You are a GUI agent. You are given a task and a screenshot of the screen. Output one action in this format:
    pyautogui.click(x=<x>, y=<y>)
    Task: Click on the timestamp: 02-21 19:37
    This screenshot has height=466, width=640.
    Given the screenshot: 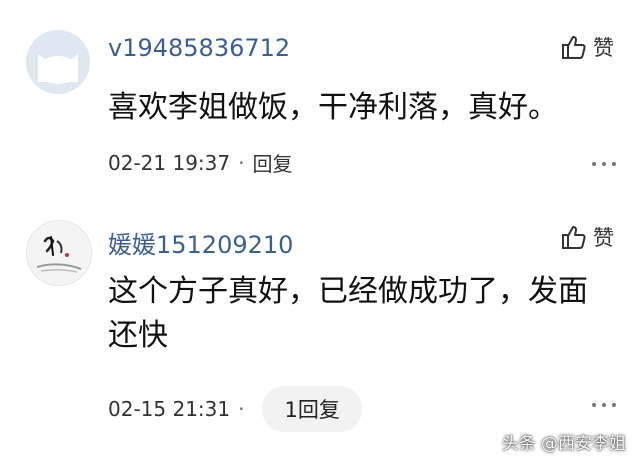 What is the action you would take?
    pyautogui.click(x=169, y=162)
    